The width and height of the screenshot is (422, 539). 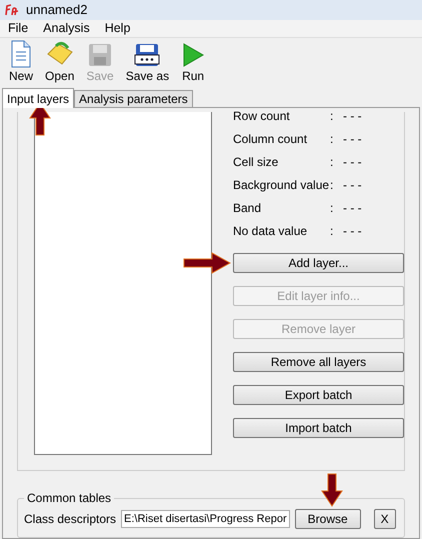 I want to click on arrow-icon, so click(x=332, y=490).